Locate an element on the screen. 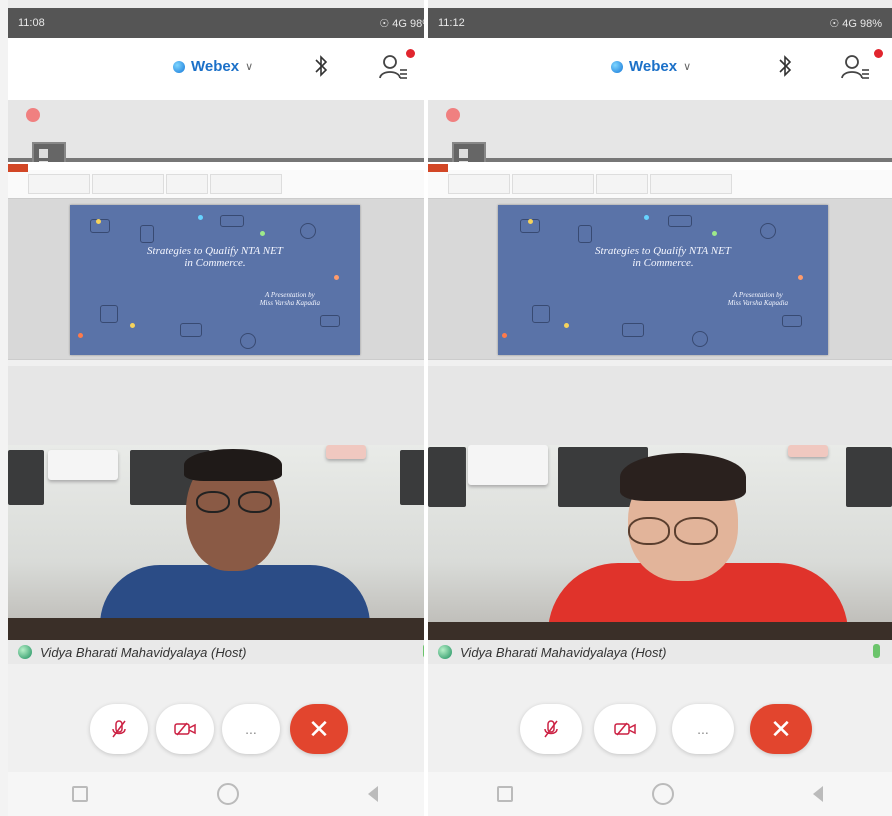  status-bar: 11:08 ☉ 4G 98% is located at coordinates (225, 23).